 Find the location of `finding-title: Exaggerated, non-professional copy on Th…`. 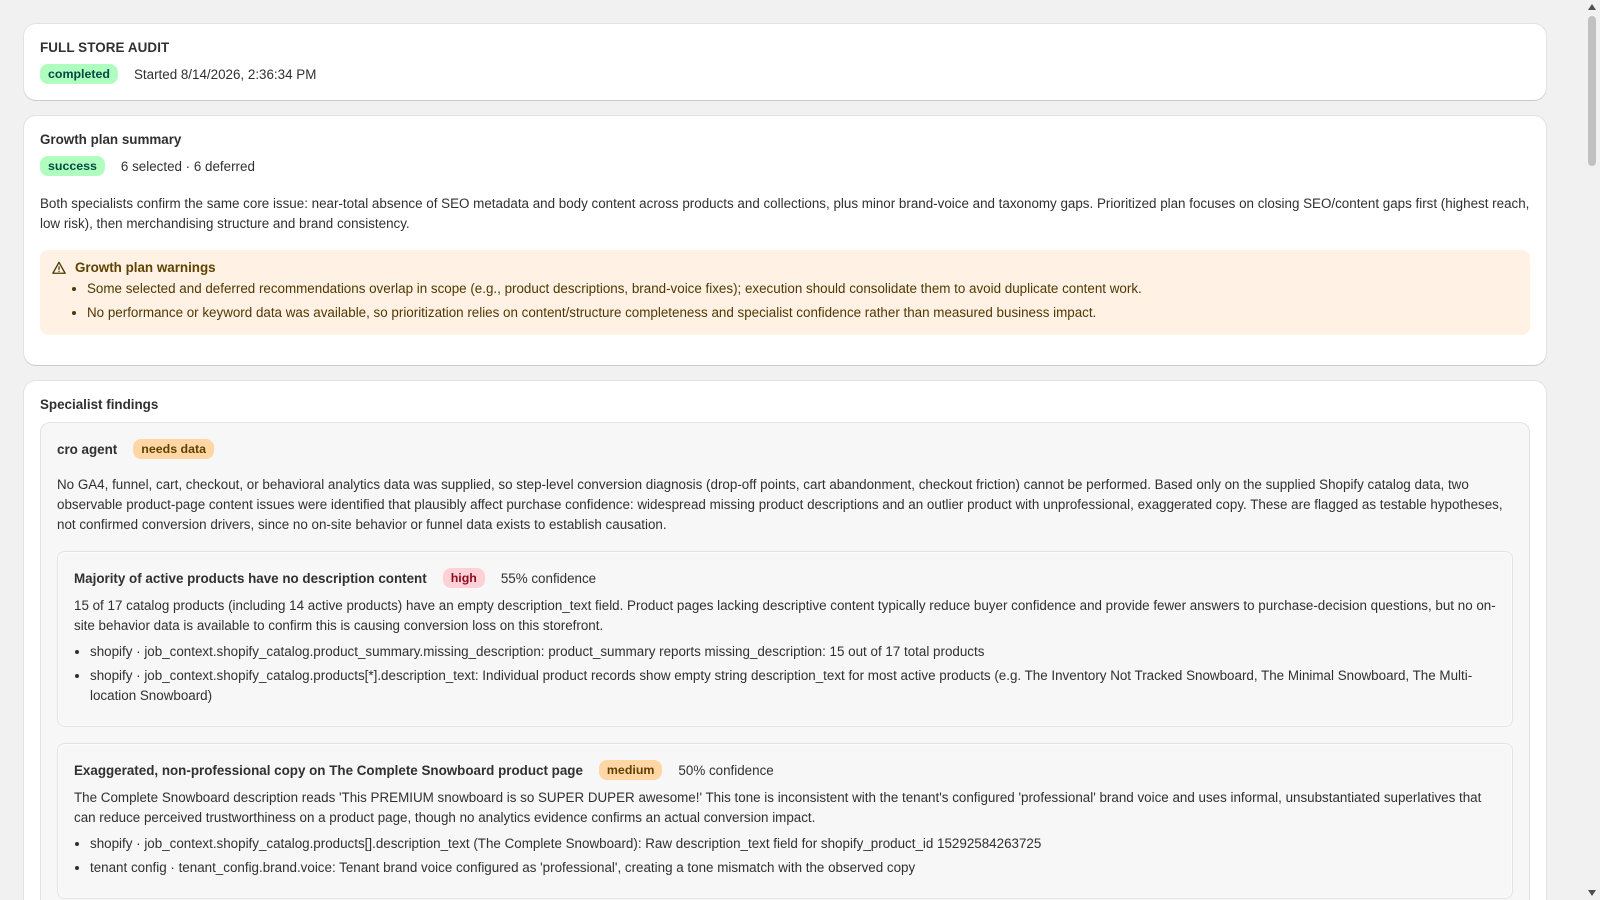

finding-title: Exaggerated, non-professional copy on Th… is located at coordinates (328, 770).